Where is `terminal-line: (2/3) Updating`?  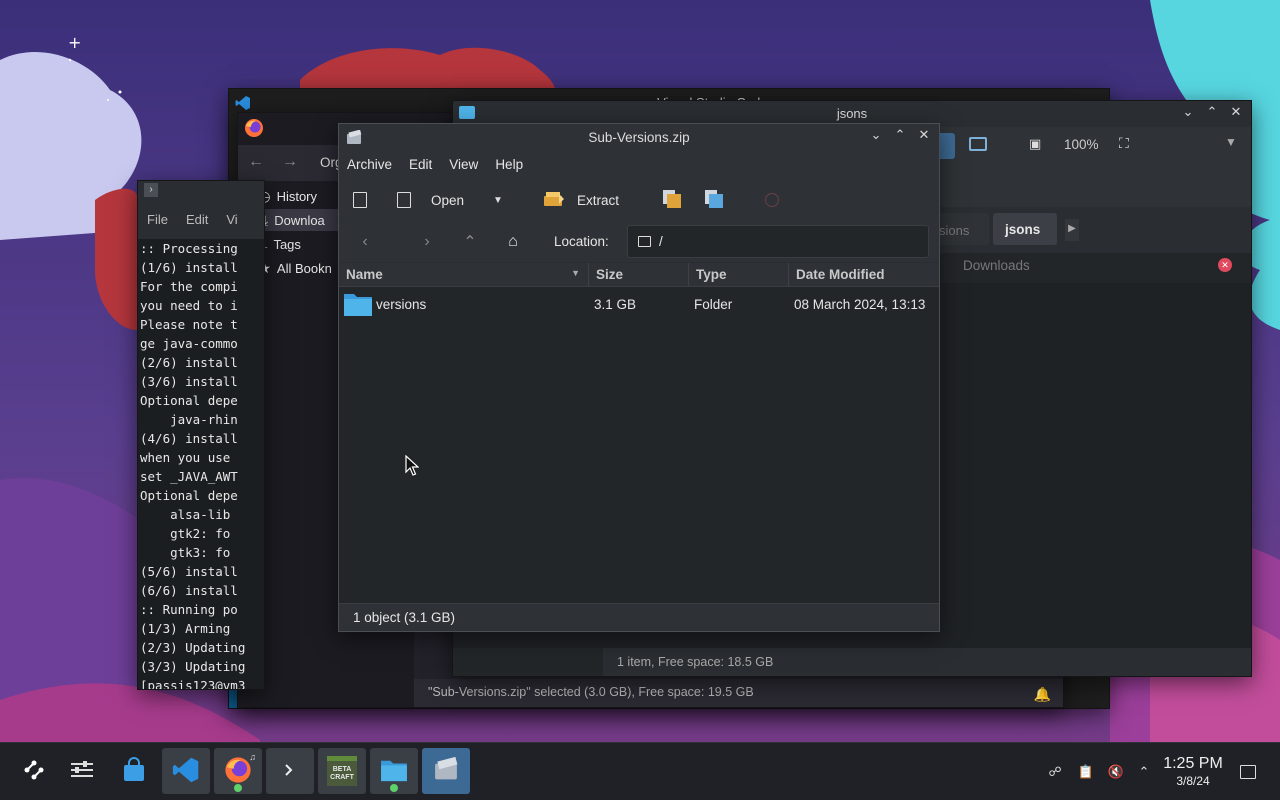
terminal-line: (2/3) Updating is located at coordinates (193, 647).